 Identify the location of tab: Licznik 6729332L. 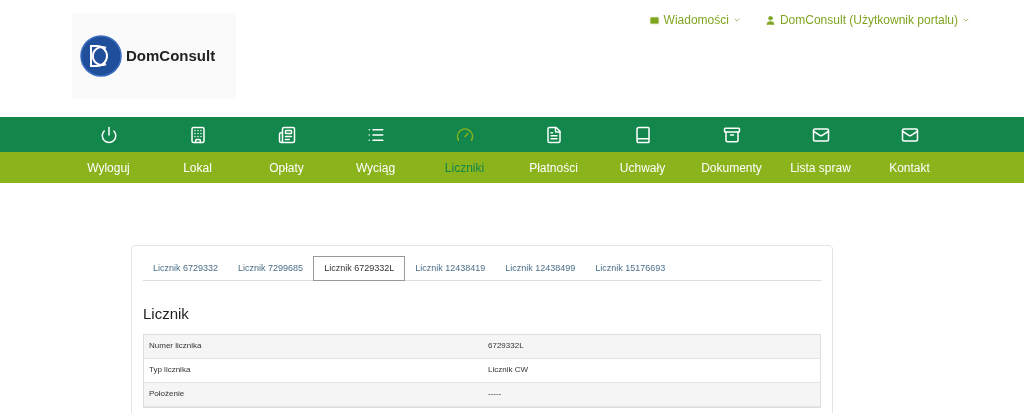
(359, 268).